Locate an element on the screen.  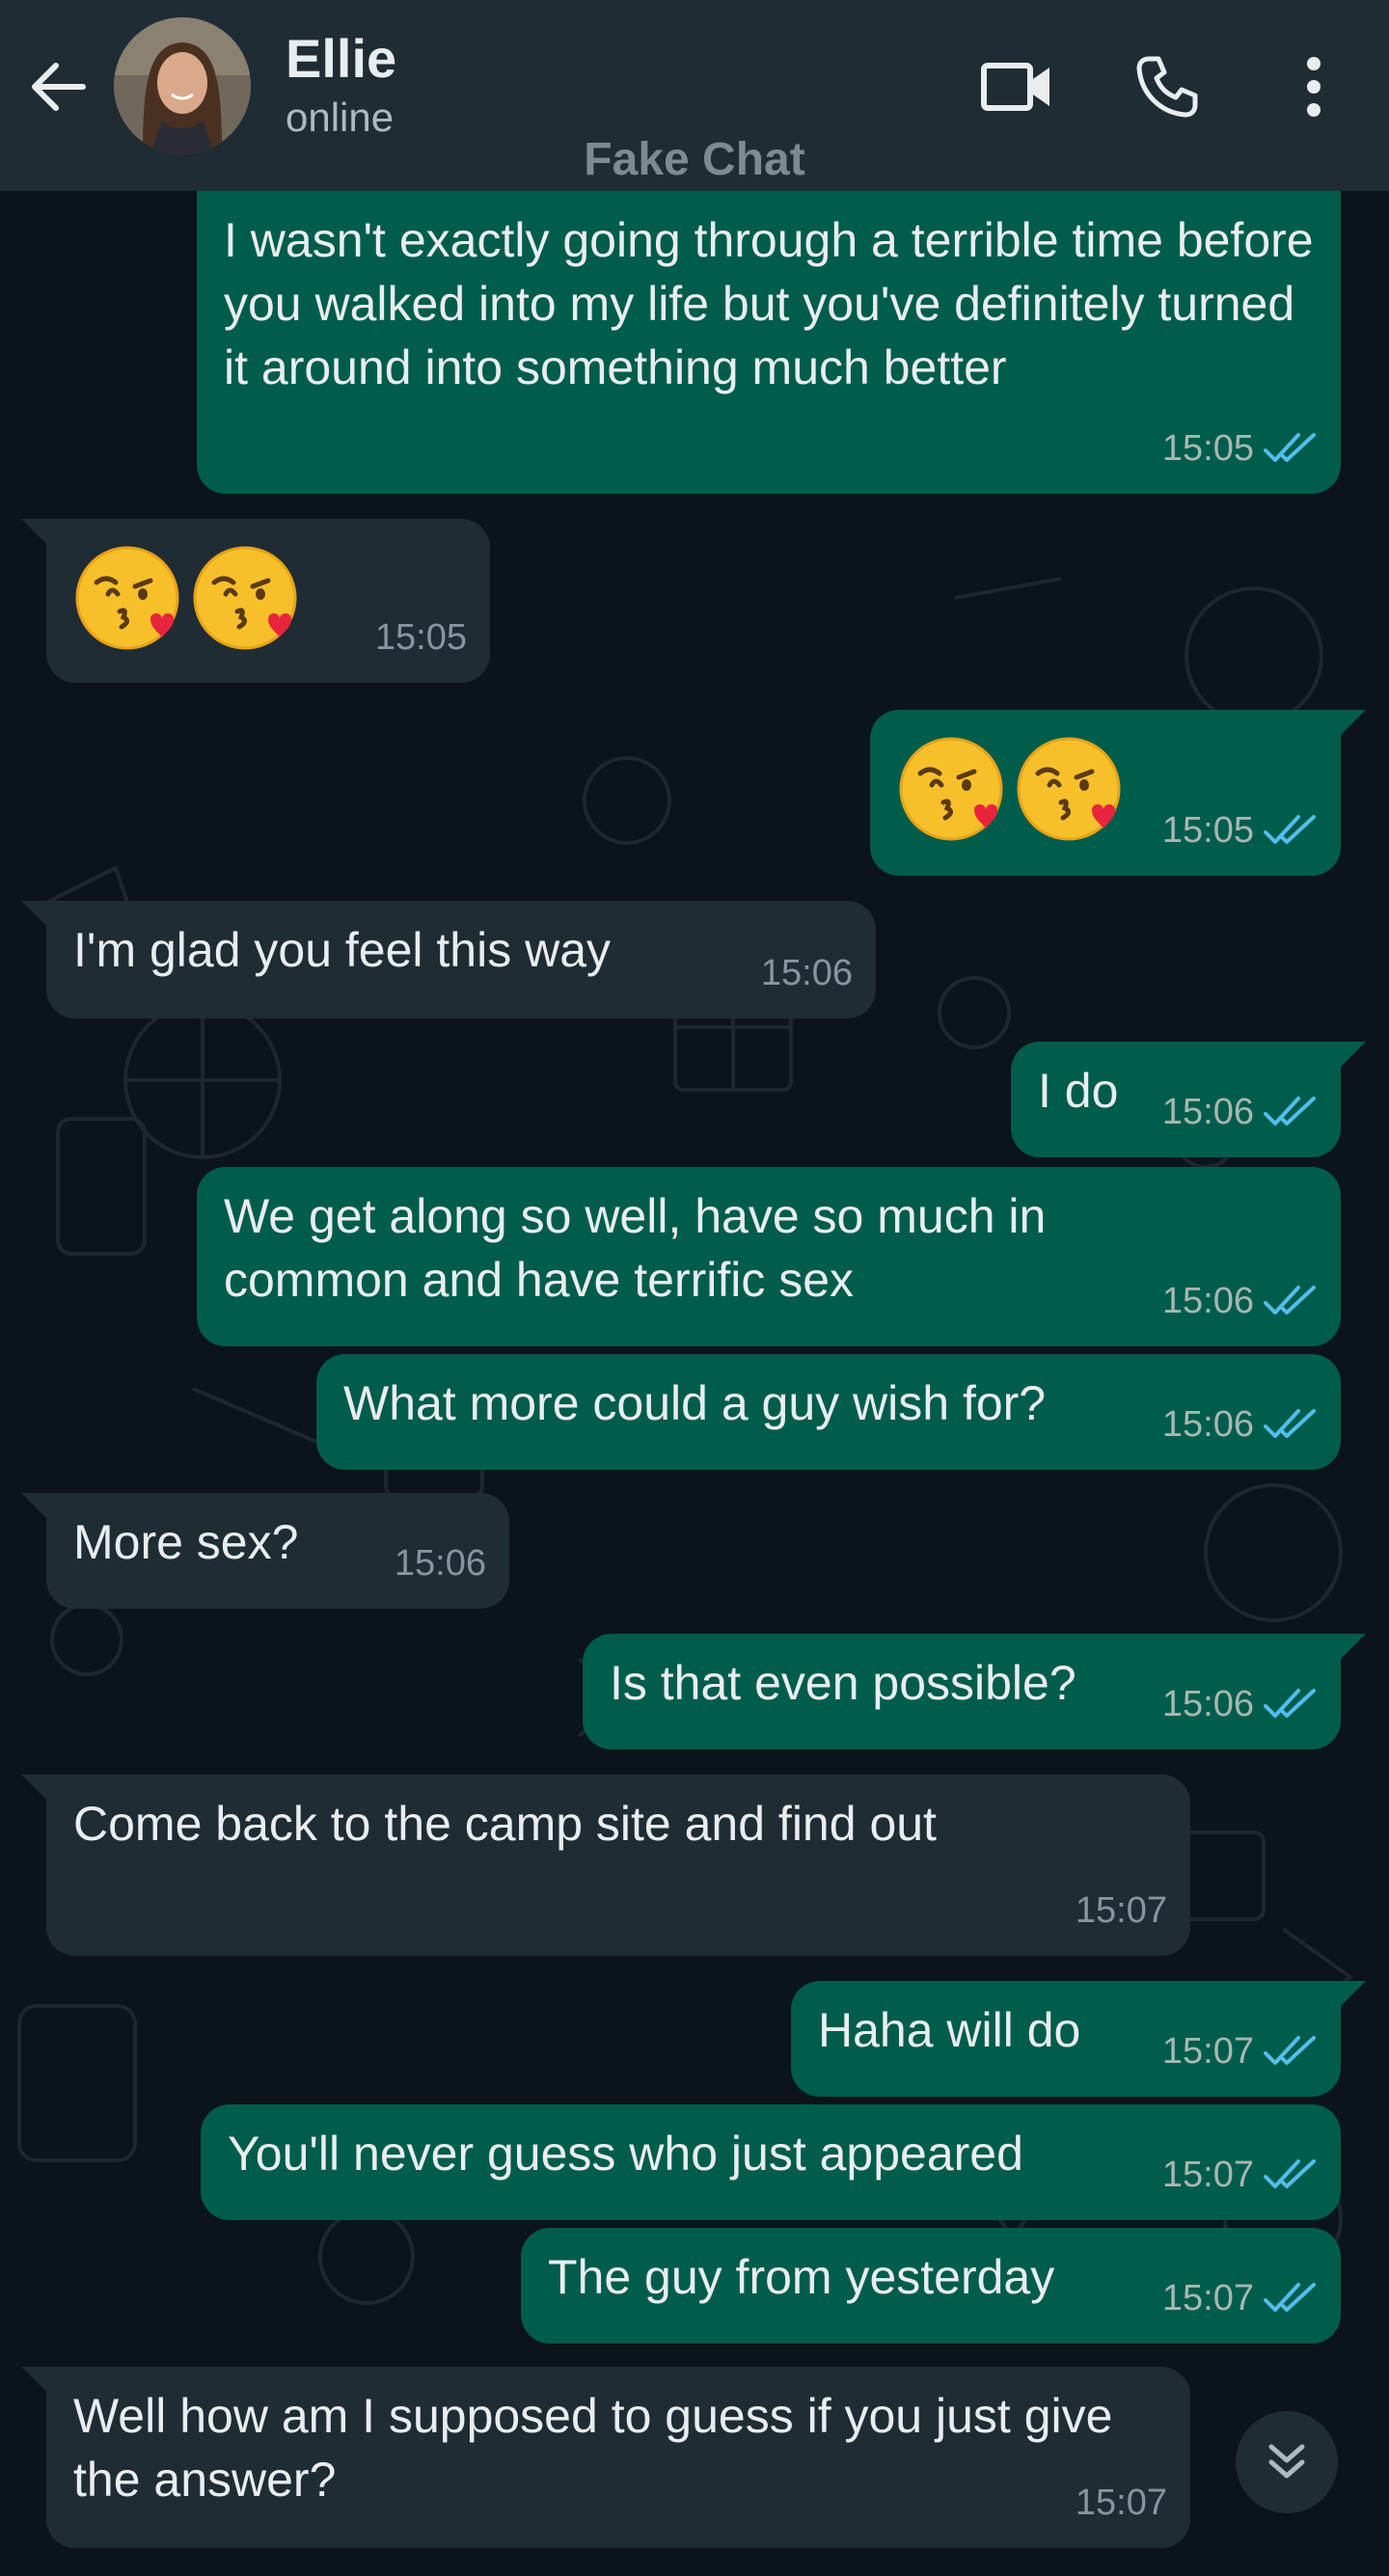
message-bubble-outgoing: I do 15:06 is located at coordinates (1188, 1099).